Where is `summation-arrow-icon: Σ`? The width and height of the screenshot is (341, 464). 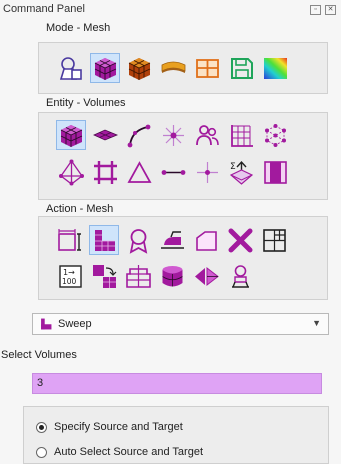
summation-arrow-icon: Σ is located at coordinates (241, 172).